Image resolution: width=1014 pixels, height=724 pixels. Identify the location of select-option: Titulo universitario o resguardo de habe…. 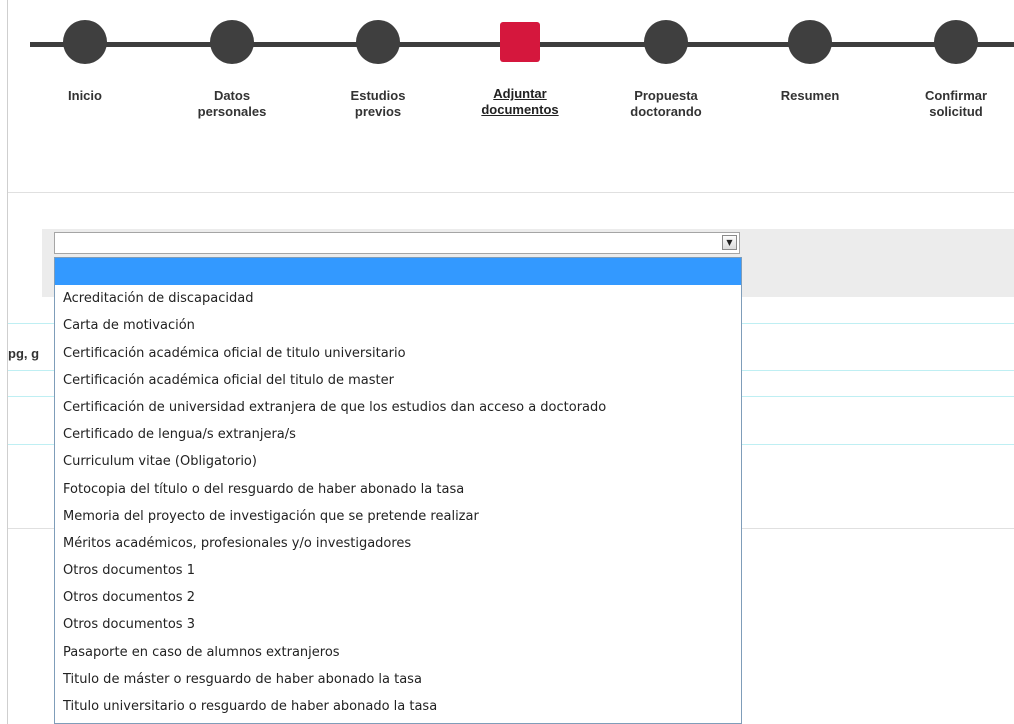
(398, 706).